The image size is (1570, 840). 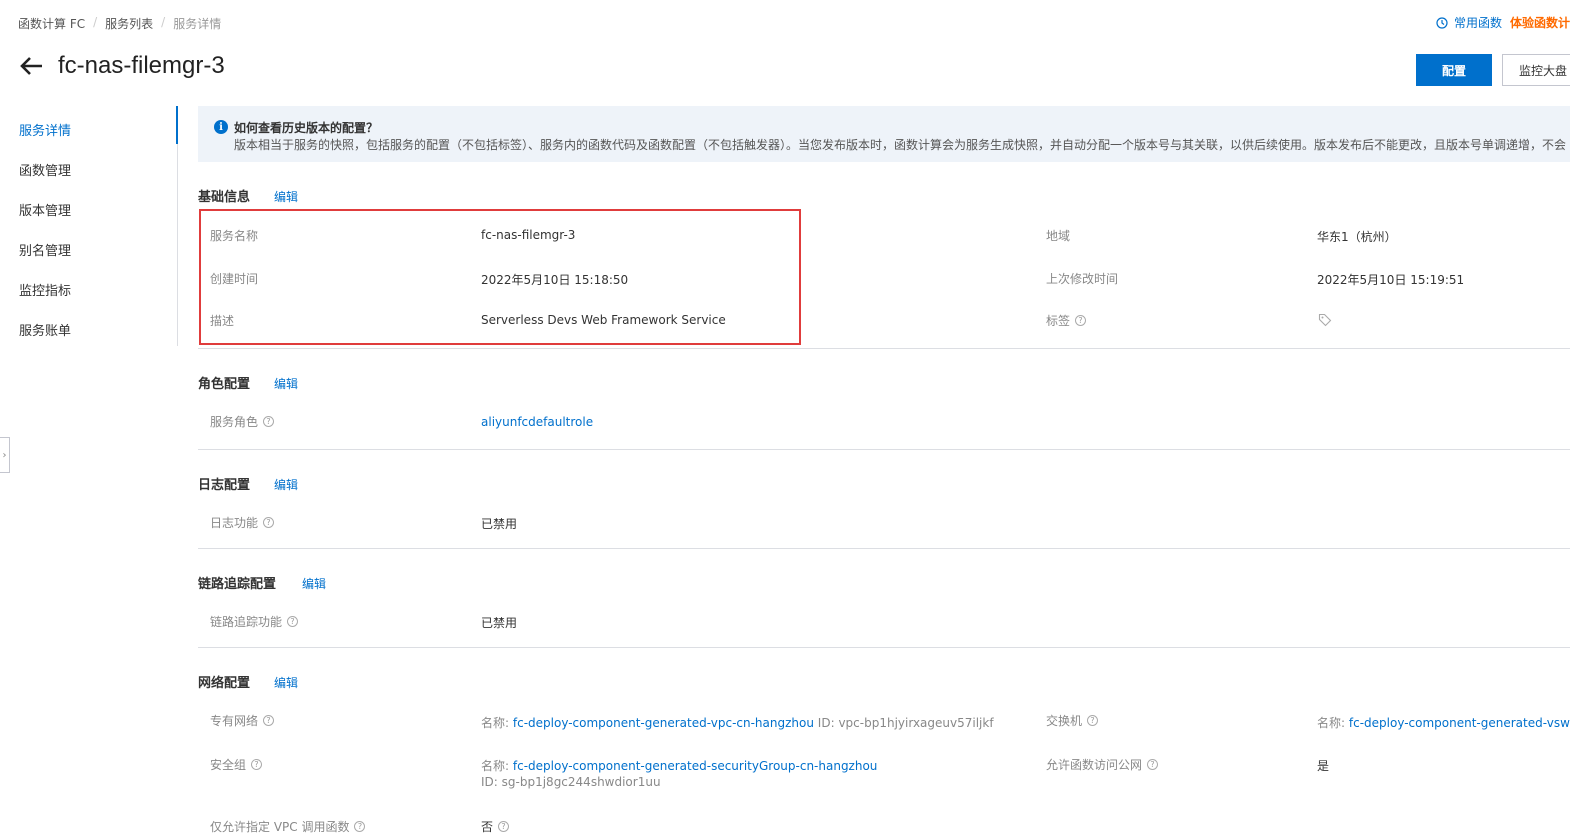 I want to click on frequent-functions-label: 常用函数, so click(x=1477, y=23).